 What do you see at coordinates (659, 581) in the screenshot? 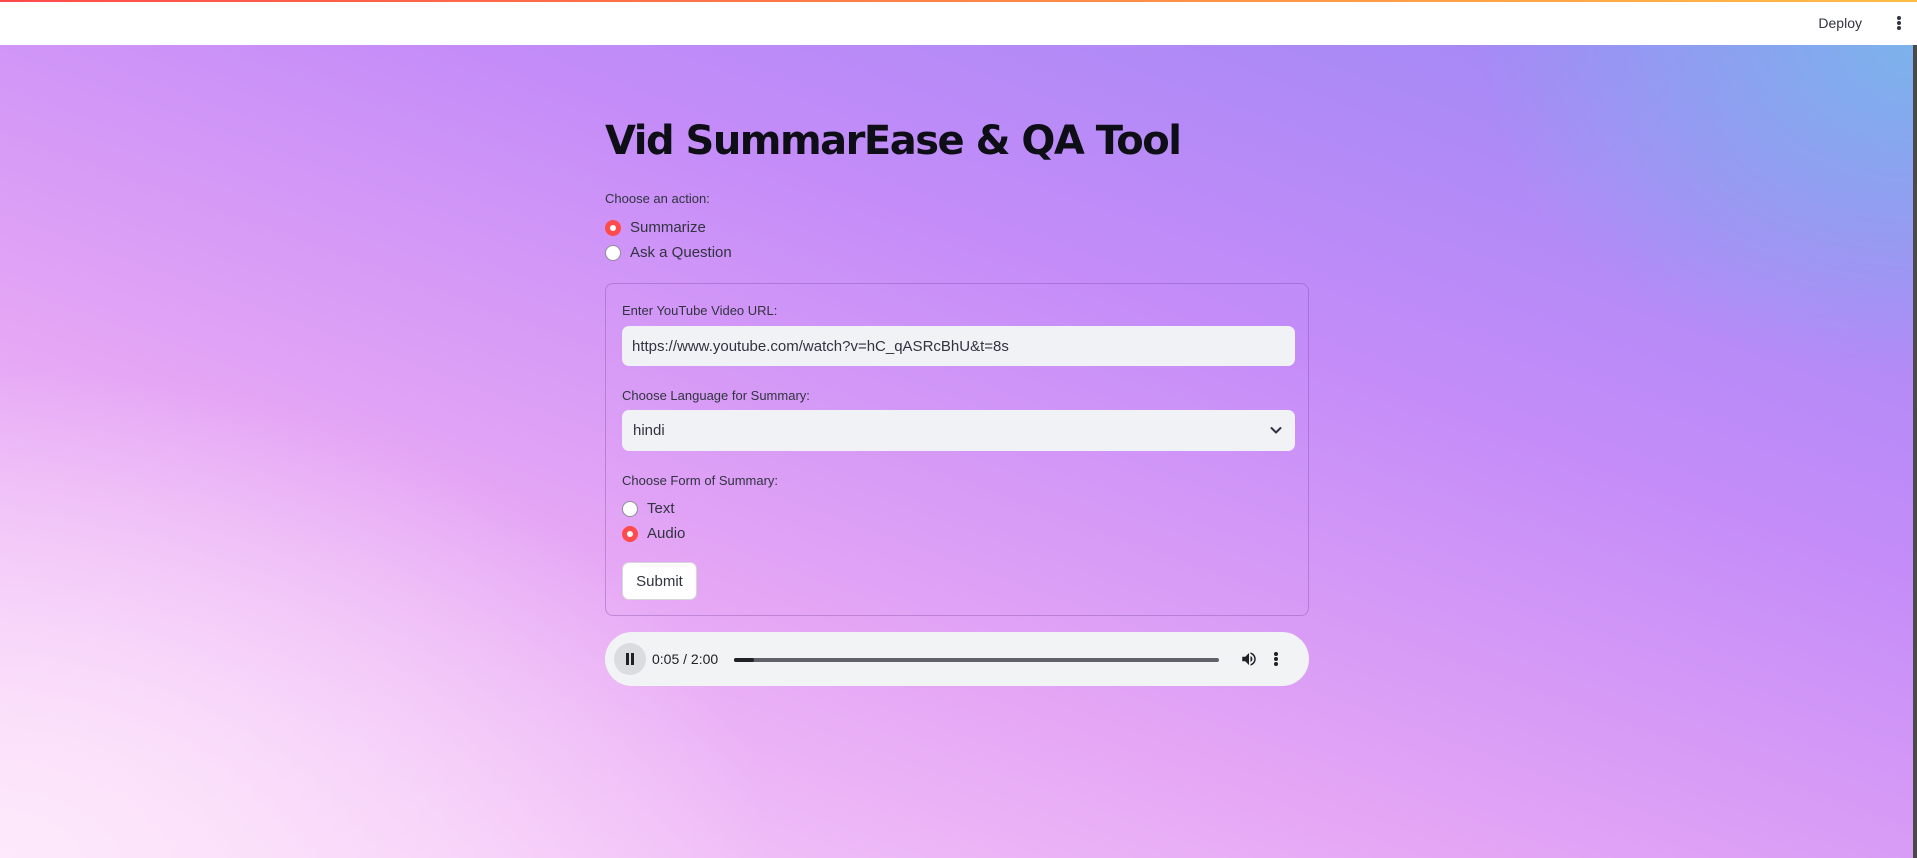
I see `submit-button: Submit` at bounding box center [659, 581].